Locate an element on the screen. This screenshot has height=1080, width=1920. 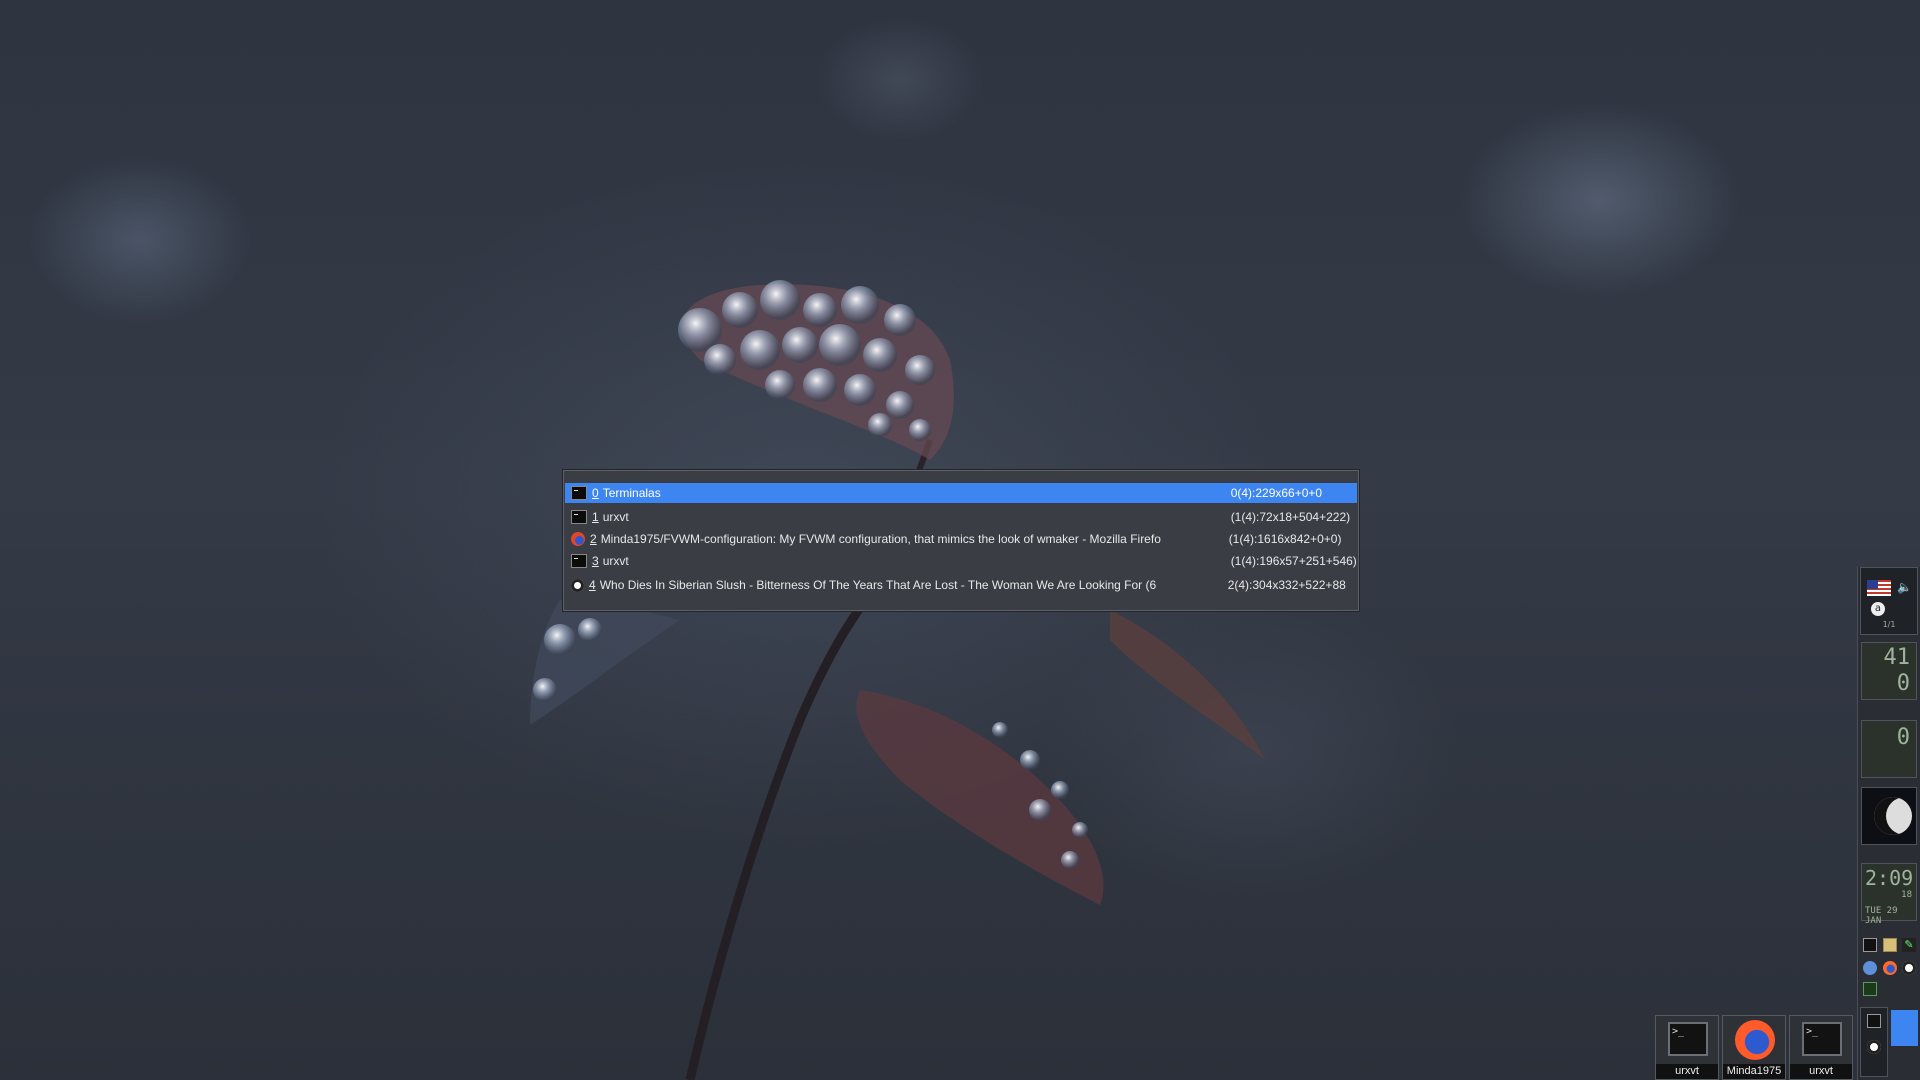
system-monitor-launcher-icon is located at coordinates (1870, 989).